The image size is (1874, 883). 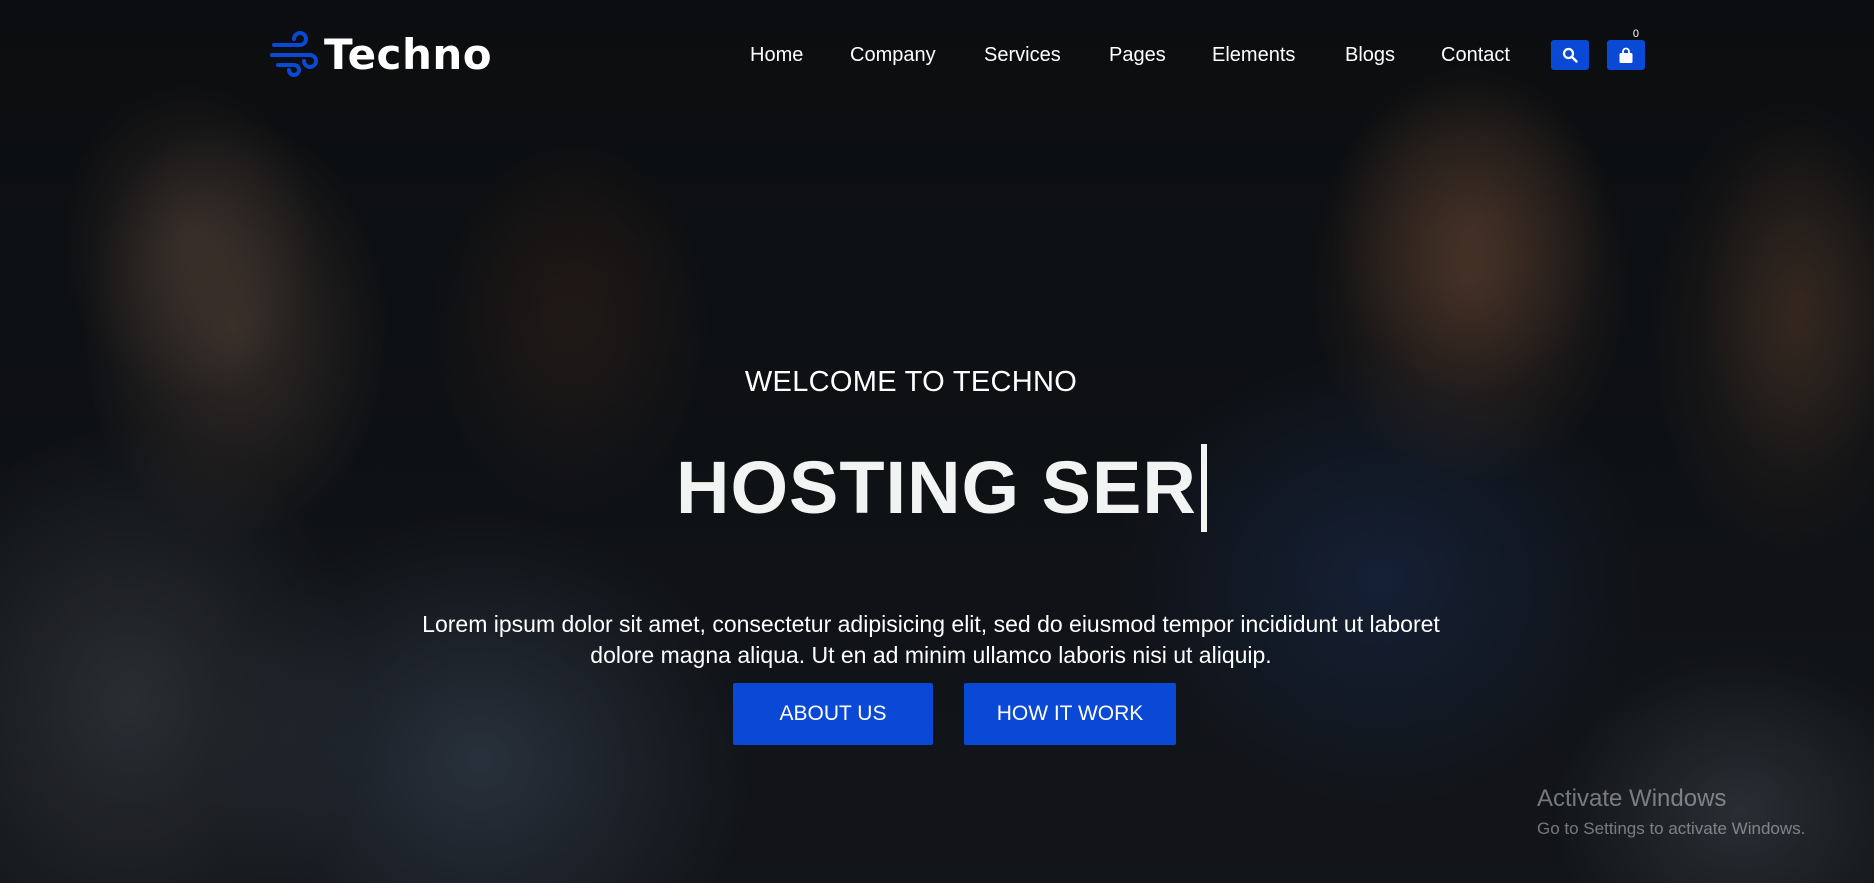 What do you see at coordinates (833, 714) in the screenshot?
I see `about-us-button: ABOUT US` at bounding box center [833, 714].